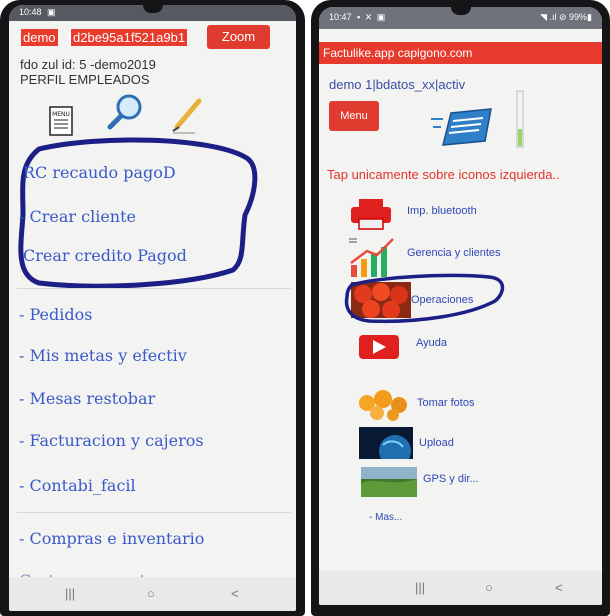 This screenshot has width=610, height=616. I want to click on invoice-logo-icon, so click(461, 127).